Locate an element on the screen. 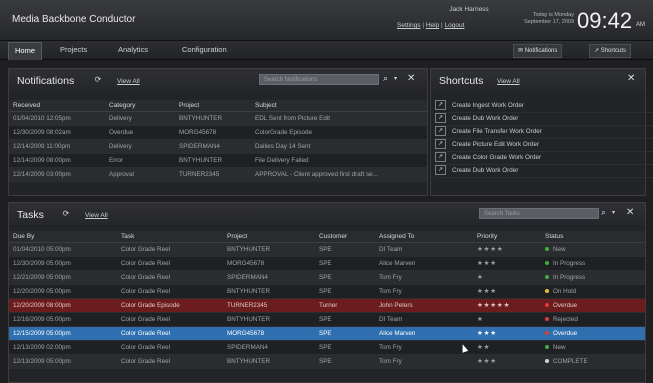 This screenshot has height=383, width=653. project-cell: MORG45678 is located at coordinates (269, 333).